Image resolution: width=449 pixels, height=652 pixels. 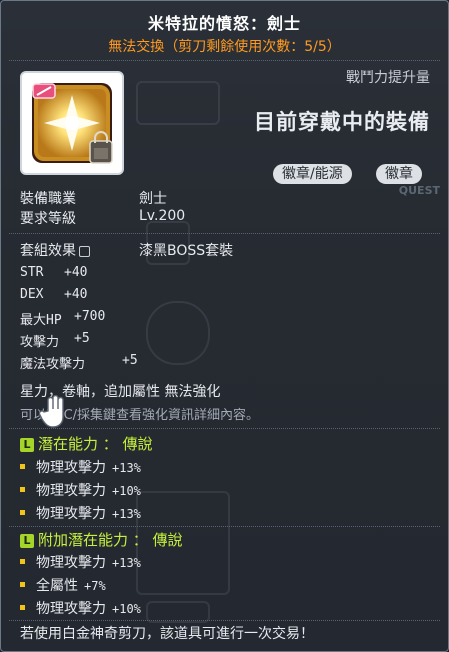 I want to click on set-effect-value: 漆黑BOSS套裝, so click(x=186, y=251).